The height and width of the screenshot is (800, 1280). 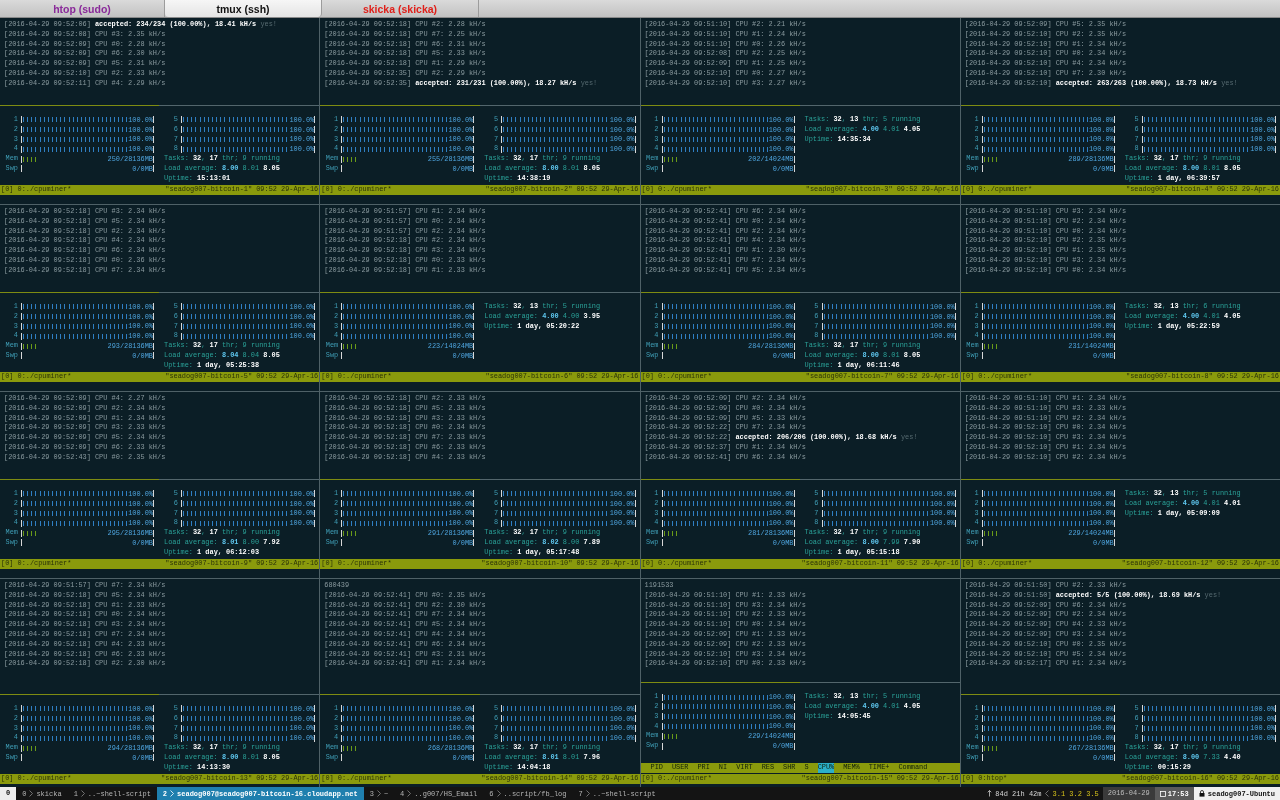 What do you see at coordinates (400, 8) in the screenshot?
I see `tab: skicka (skicka)` at bounding box center [400, 8].